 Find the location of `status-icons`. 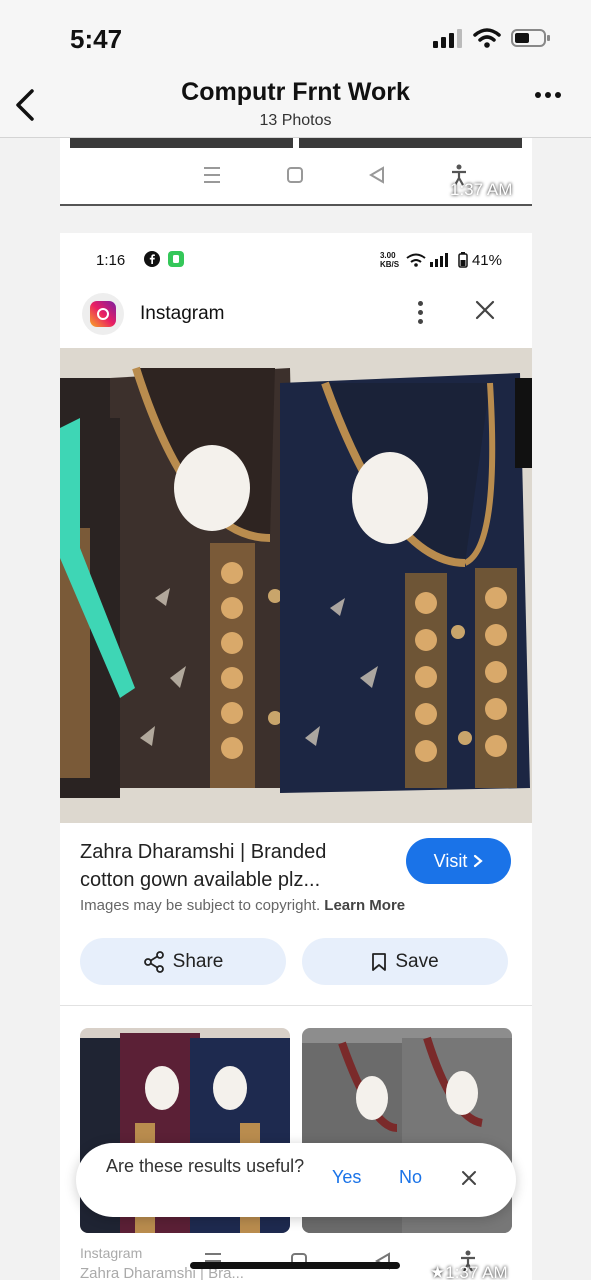

status-icons is located at coordinates (492, 38).